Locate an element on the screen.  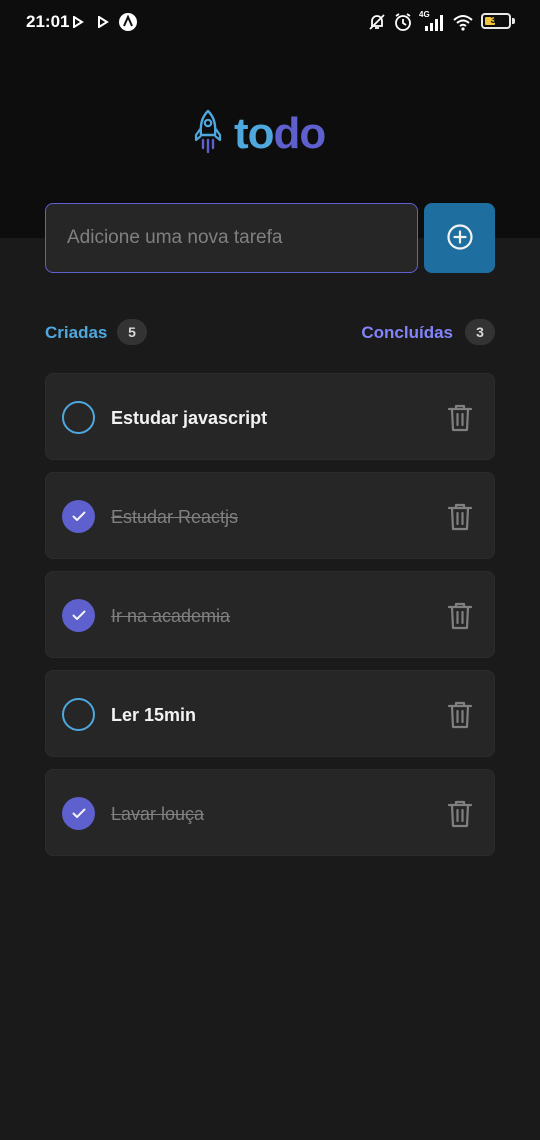
completed-count-badge: 3 is located at coordinates (480, 332).